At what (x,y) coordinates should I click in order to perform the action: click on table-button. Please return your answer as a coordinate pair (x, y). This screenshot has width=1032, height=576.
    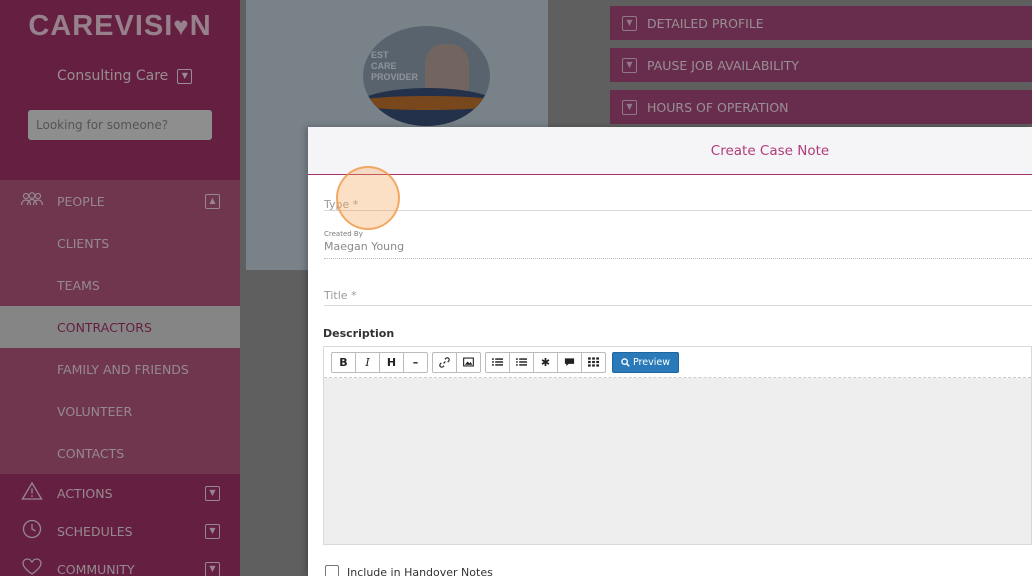
    Looking at the image, I should click on (593, 362).